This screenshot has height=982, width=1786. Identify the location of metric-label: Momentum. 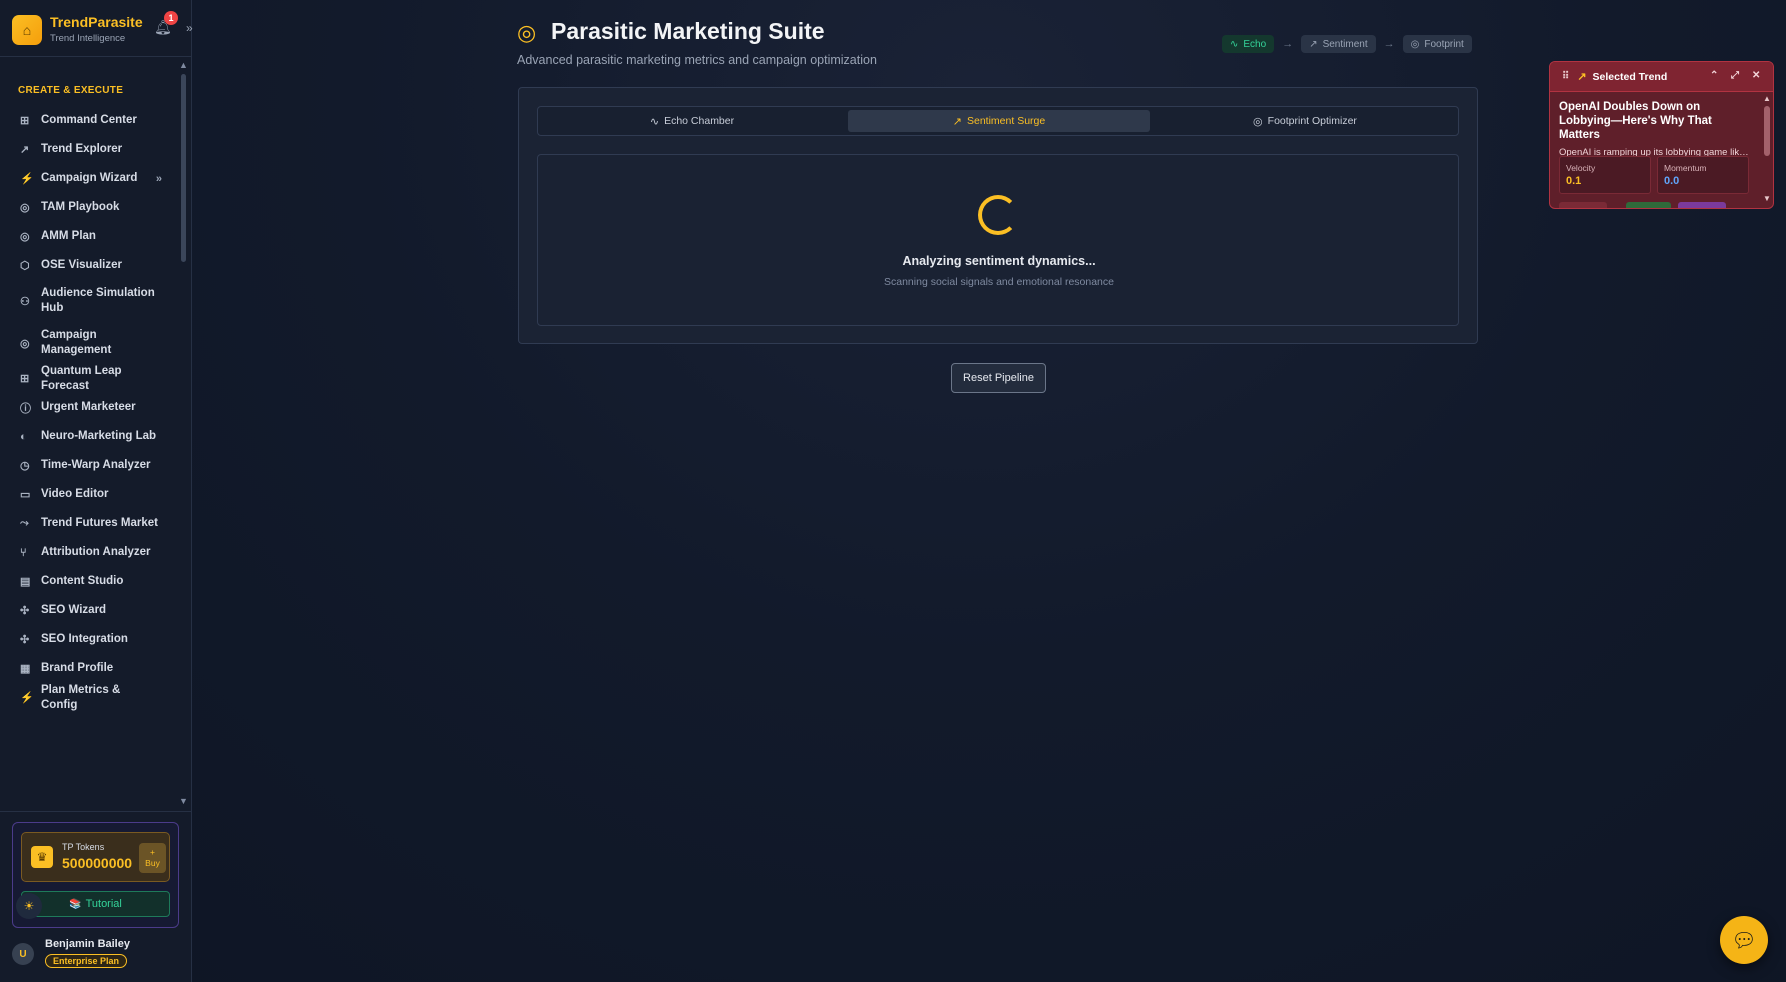
(1685, 168).